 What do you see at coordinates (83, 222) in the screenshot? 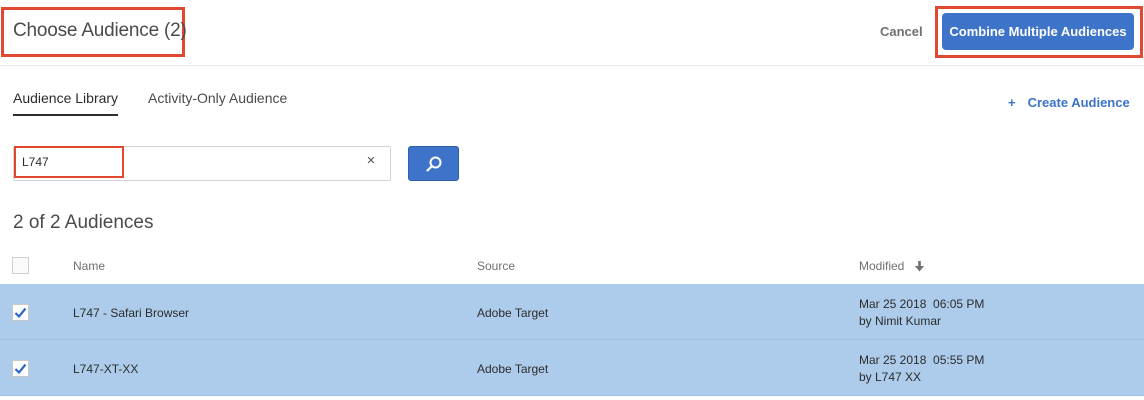
I see `result-count: 2 of 2 Audiences` at bounding box center [83, 222].